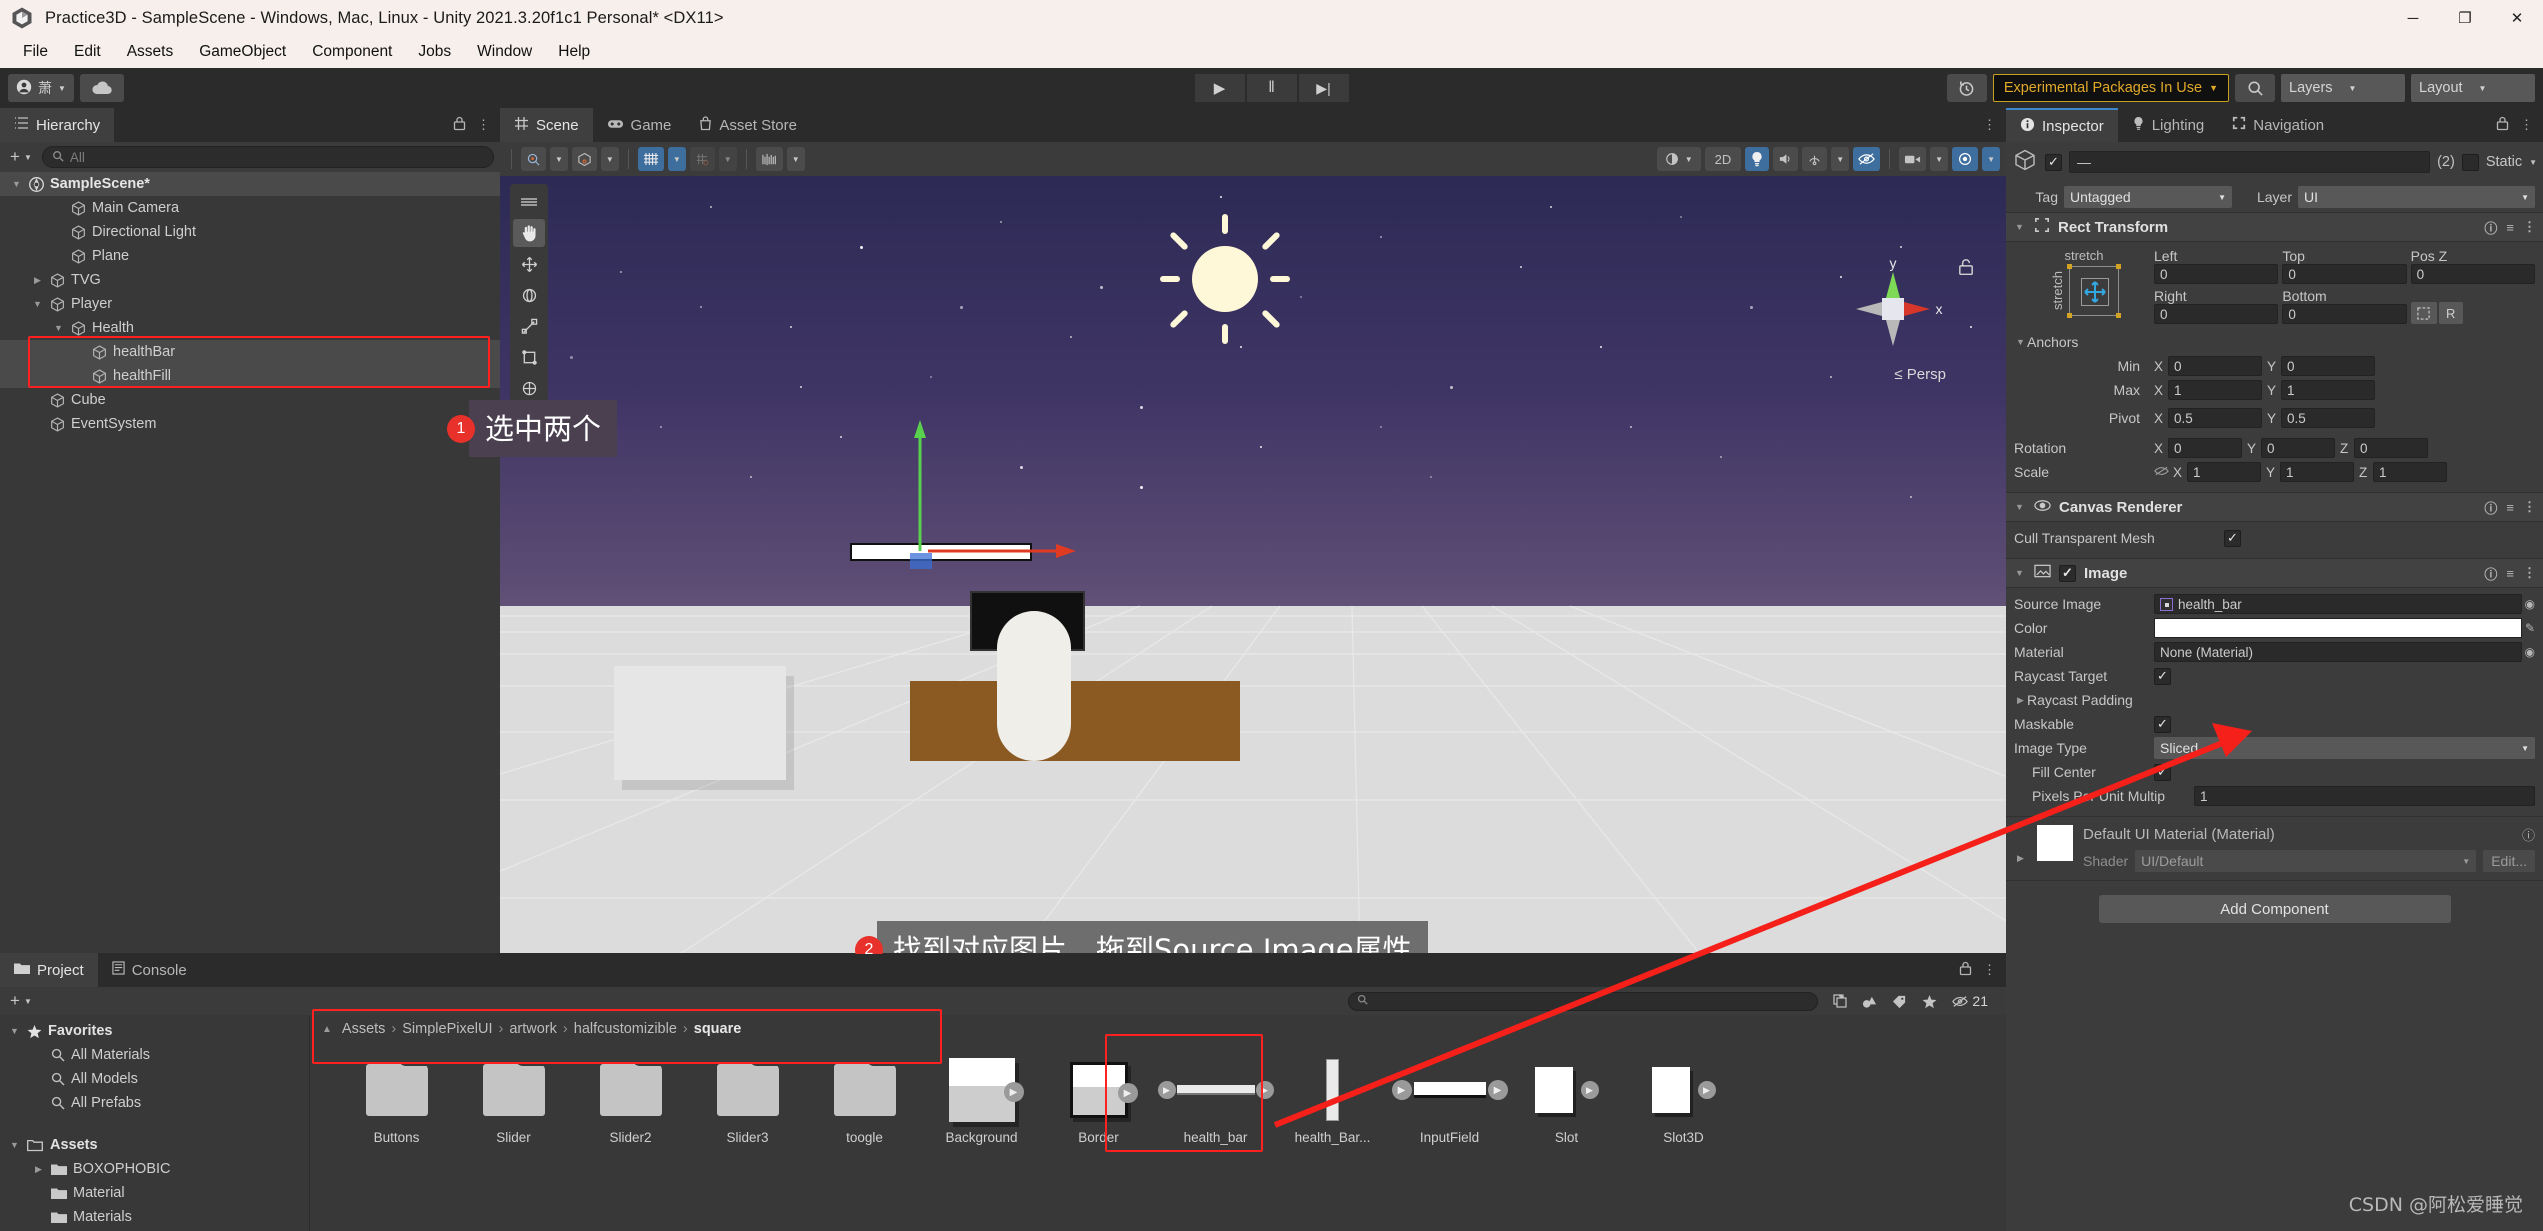 The image size is (2543, 1231). Describe the element at coordinates (2215, 366) in the screenshot. I see `anchor-min-x-field: 0` at that location.